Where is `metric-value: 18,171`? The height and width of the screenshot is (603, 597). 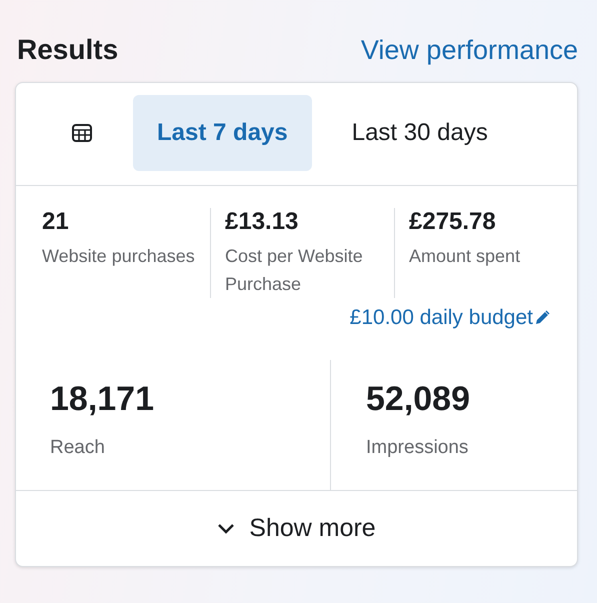 metric-value: 18,171 is located at coordinates (102, 399).